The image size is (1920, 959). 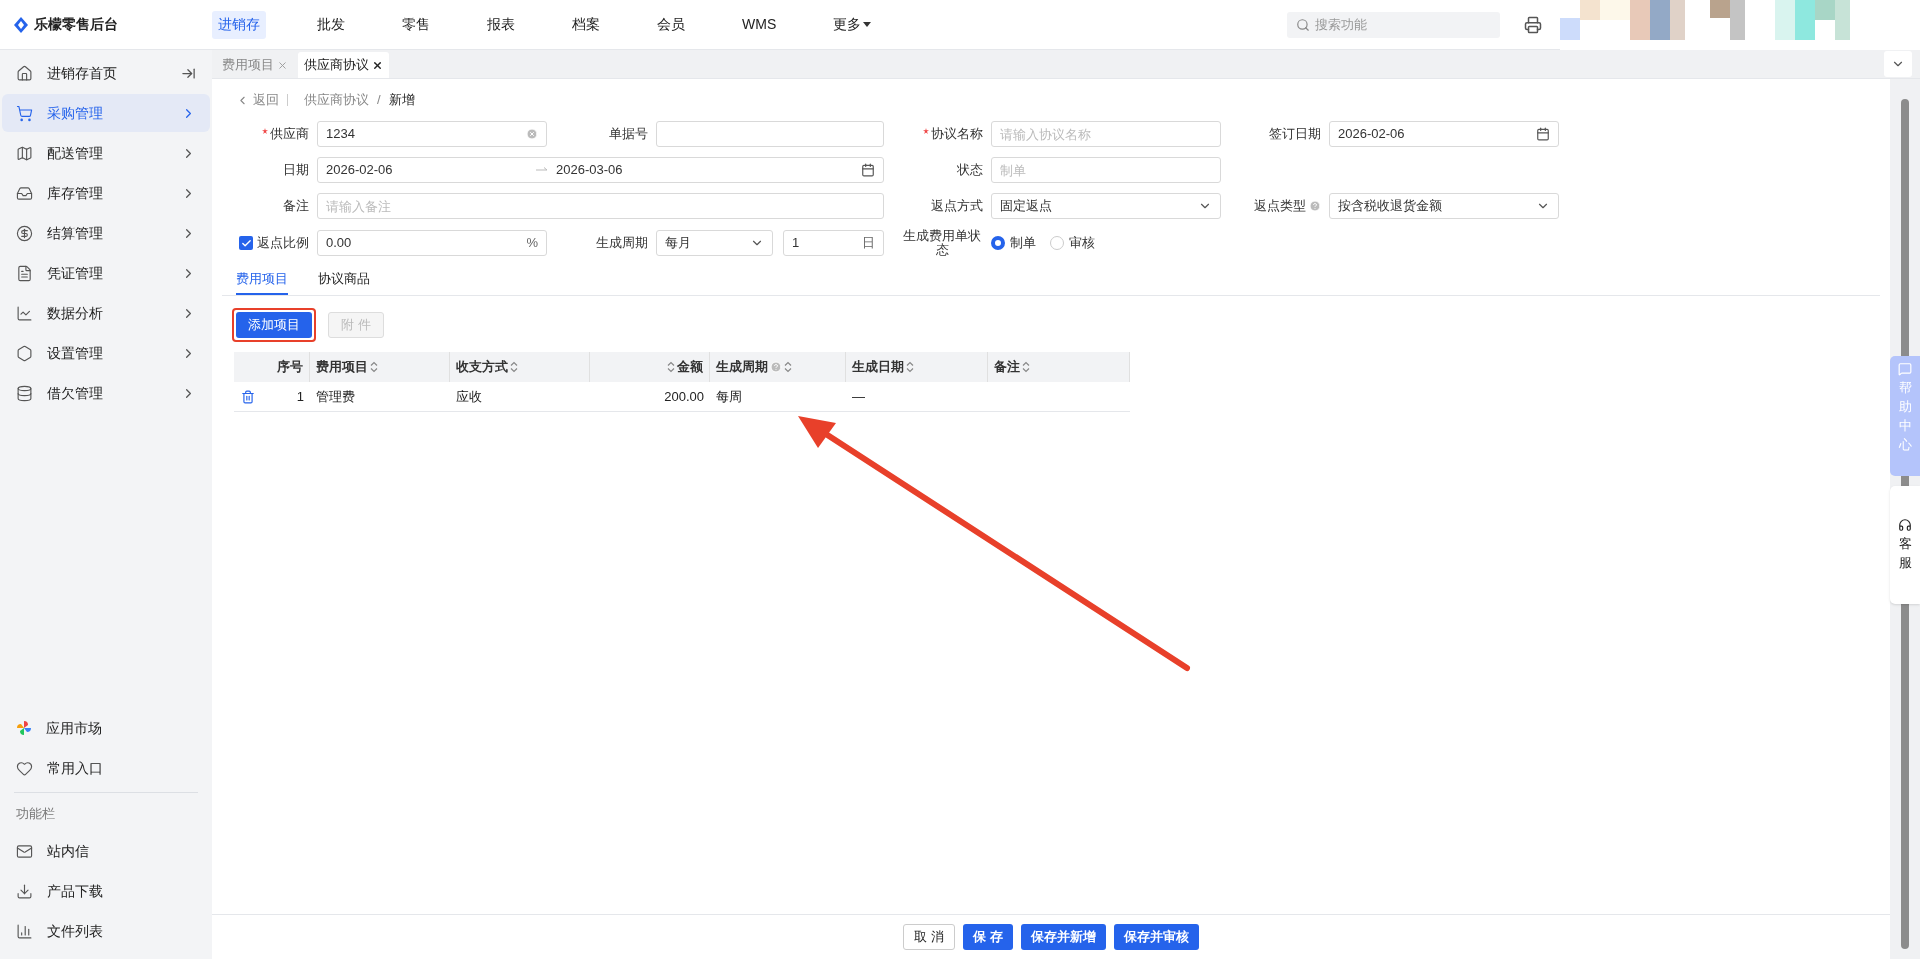 What do you see at coordinates (76, 24) in the screenshot?
I see `app-name: 乐檬零售后台` at bounding box center [76, 24].